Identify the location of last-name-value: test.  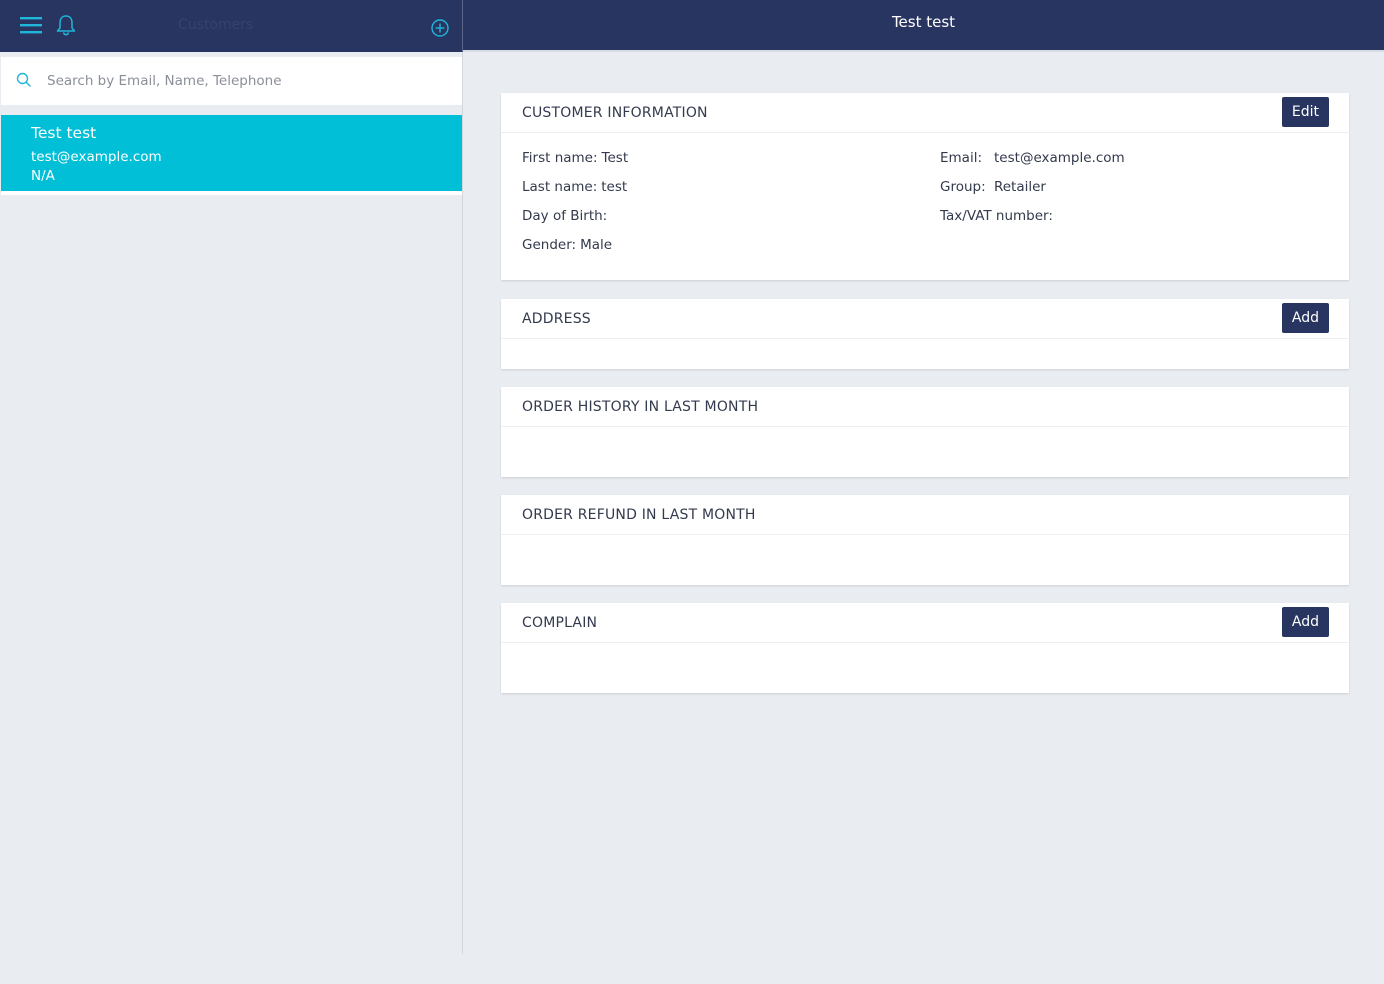
(614, 187).